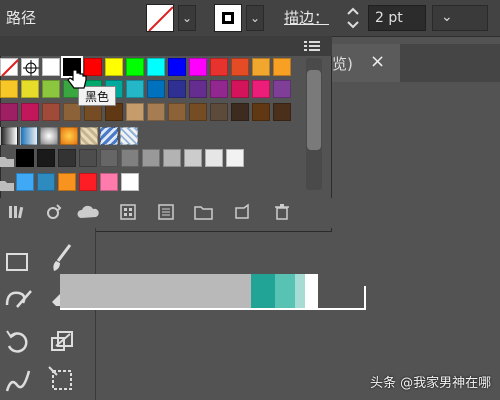 This screenshot has width=500, height=400. I want to click on cloud-library-icon, so click(89, 212).